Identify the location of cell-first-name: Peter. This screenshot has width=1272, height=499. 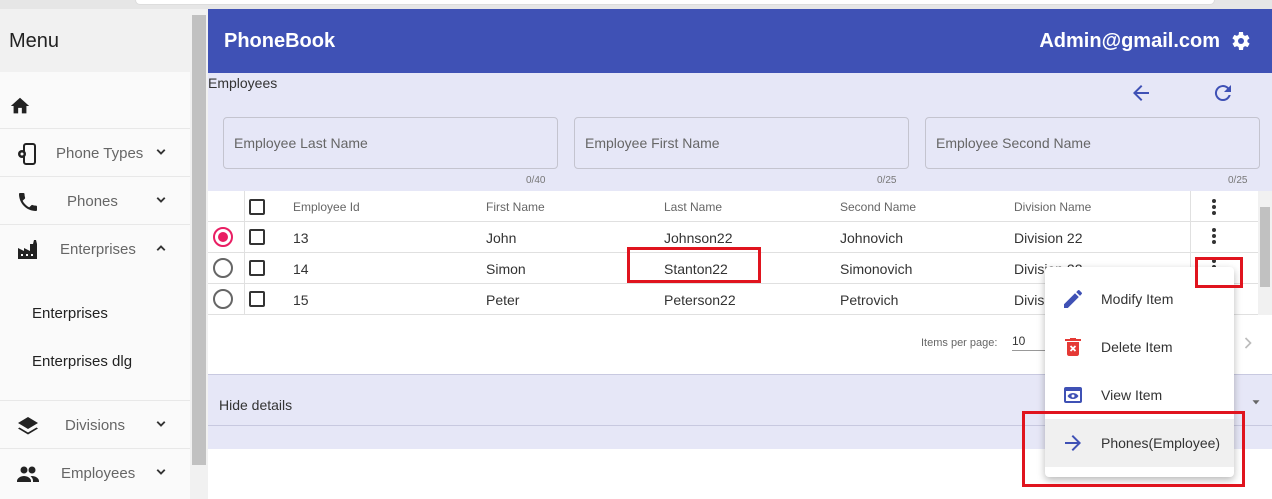
(503, 300).